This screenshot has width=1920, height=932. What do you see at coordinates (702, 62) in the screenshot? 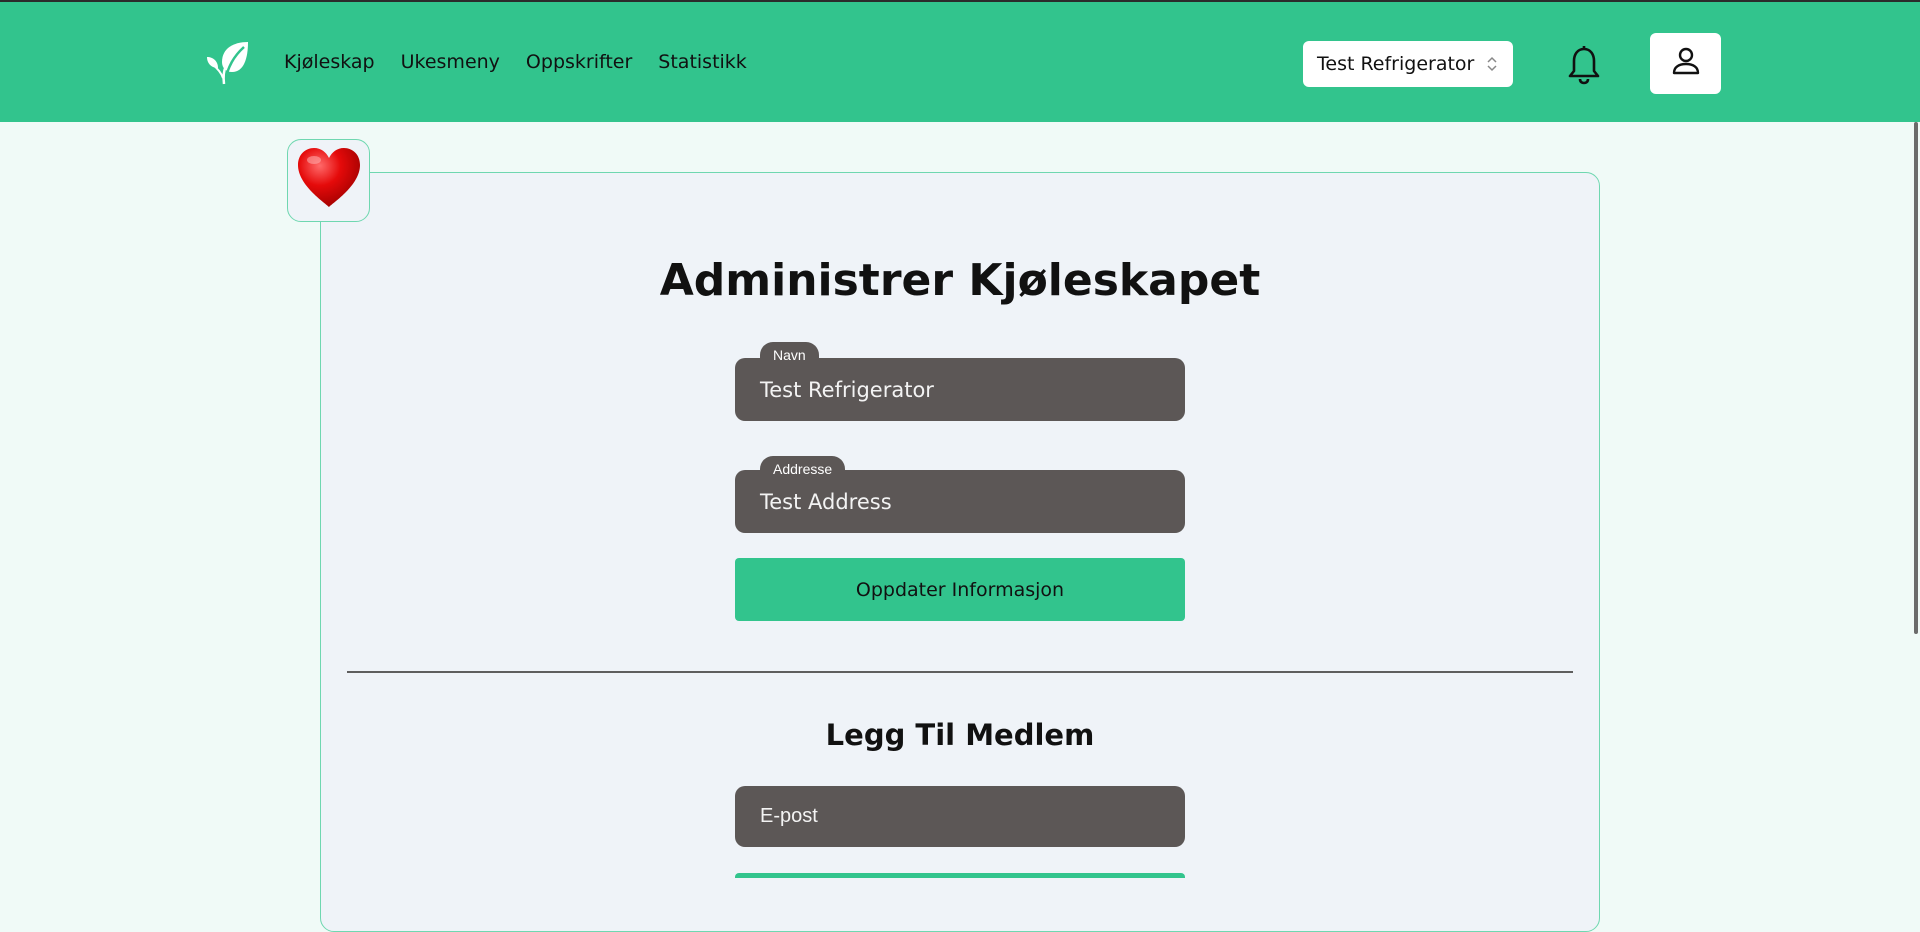
I see `nav-item-statistikk: Statistikk` at bounding box center [702, 62].